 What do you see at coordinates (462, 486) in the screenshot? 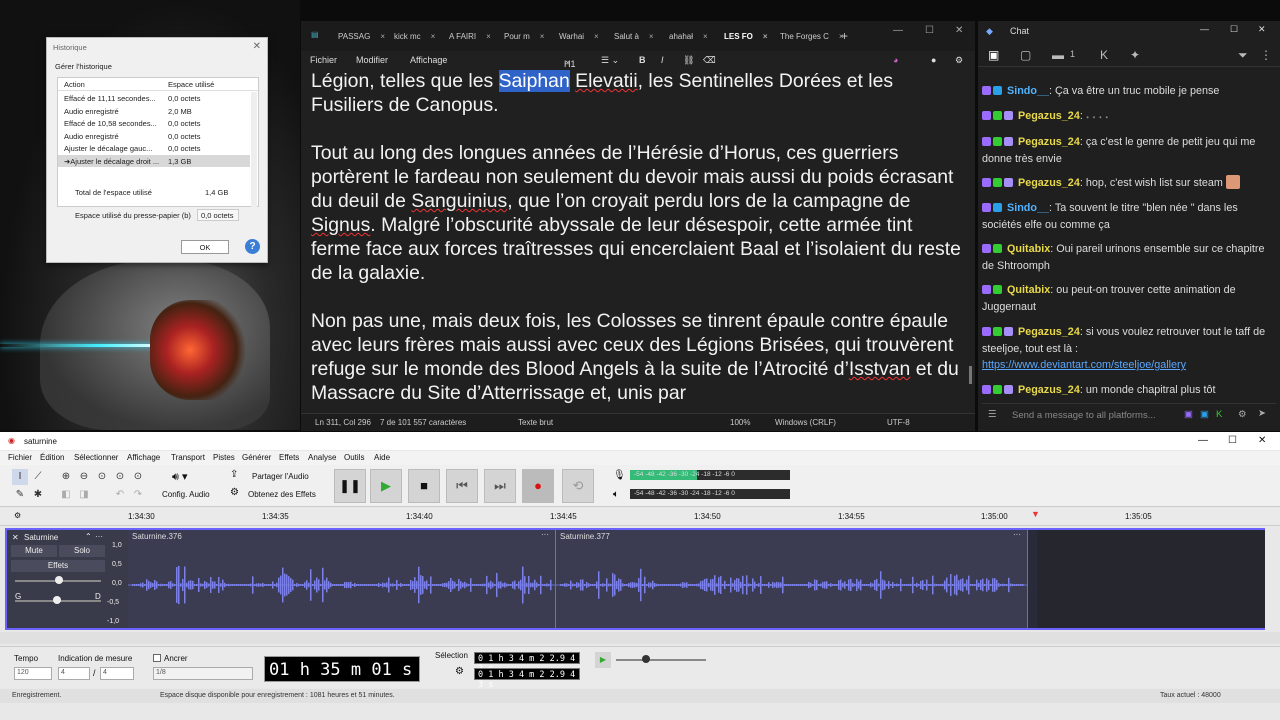
I see `skip-start-button: ⏮` at bounding box center [462, 486].